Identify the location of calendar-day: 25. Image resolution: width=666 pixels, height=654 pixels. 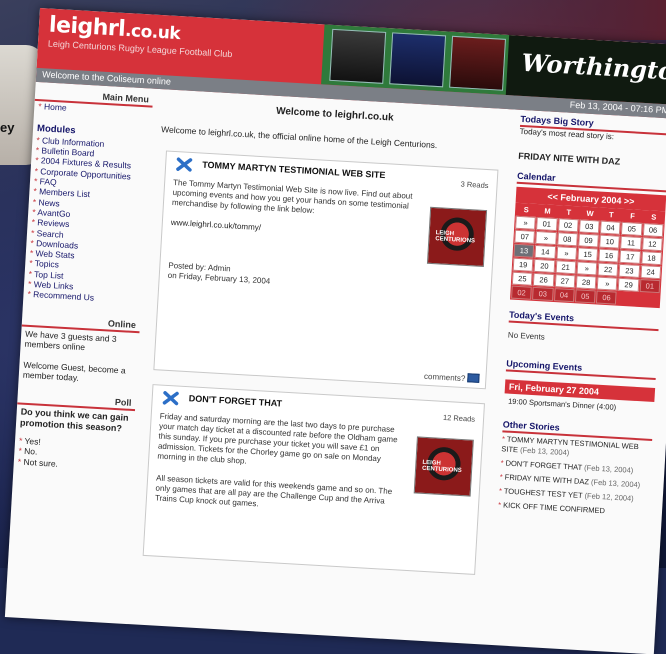
(522, 278).